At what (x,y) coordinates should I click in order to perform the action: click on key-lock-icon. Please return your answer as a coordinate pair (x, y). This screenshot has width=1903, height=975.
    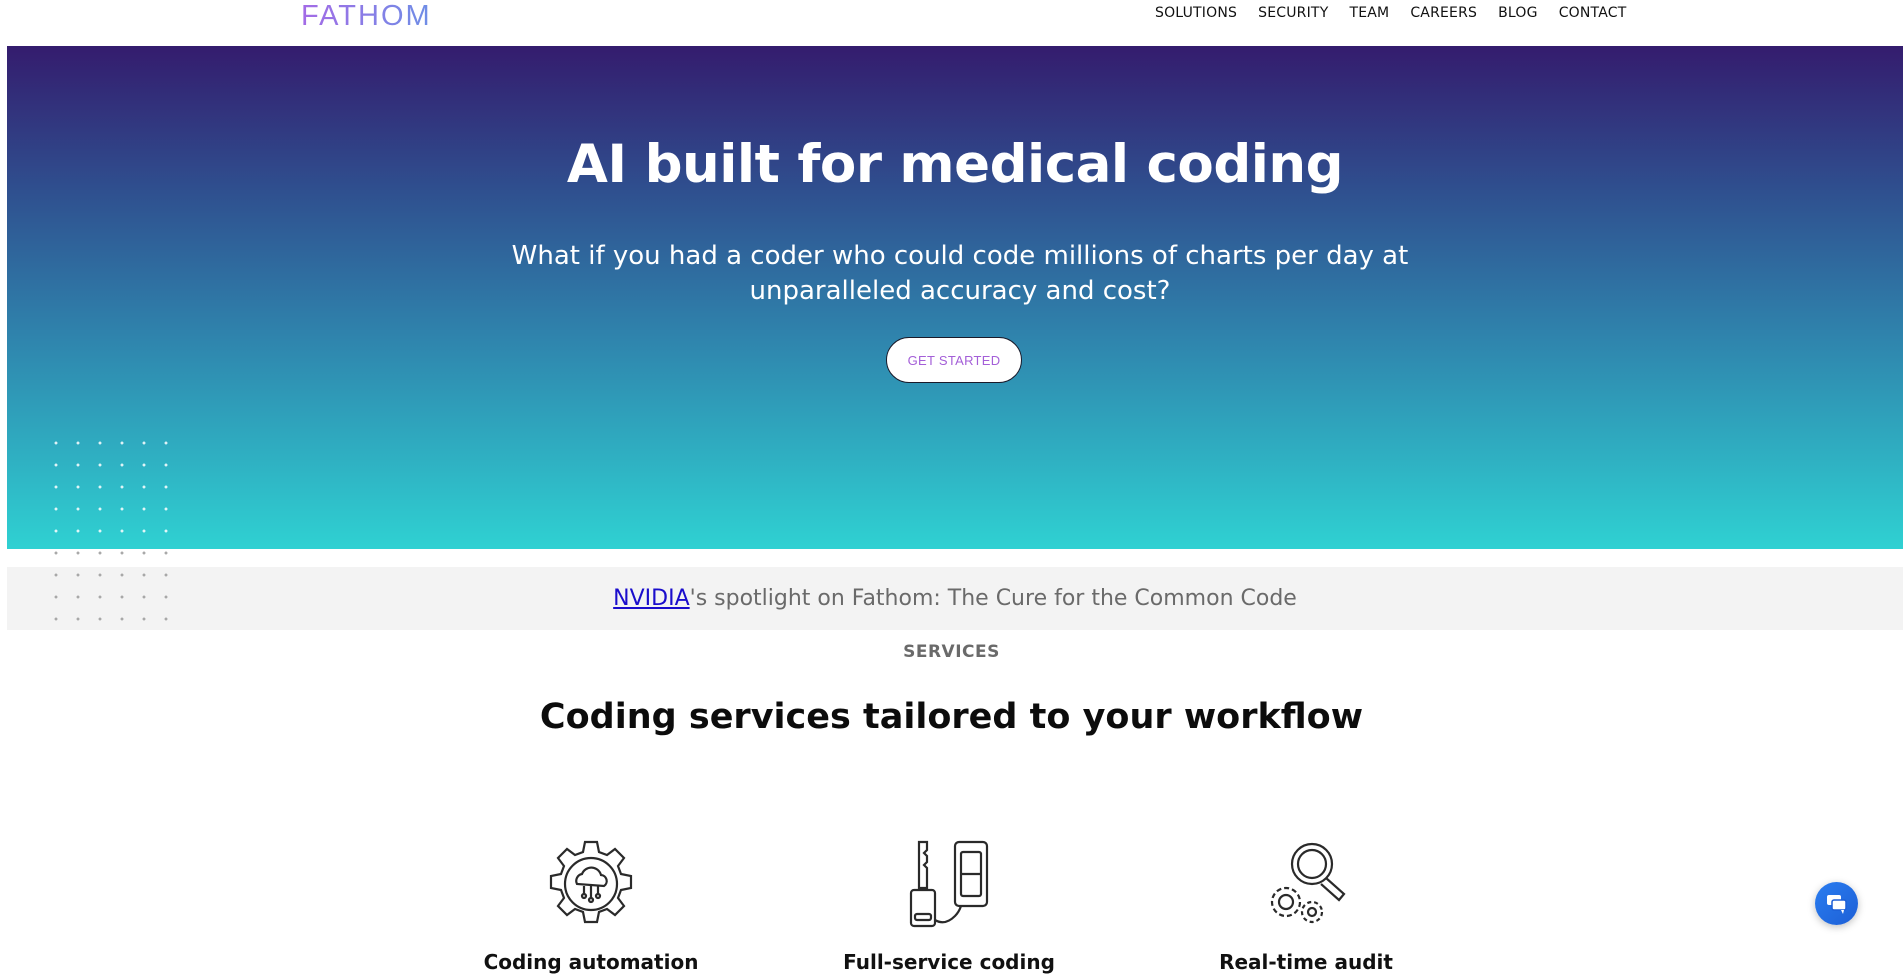
    Looking at the image, I should click on (949, 884).